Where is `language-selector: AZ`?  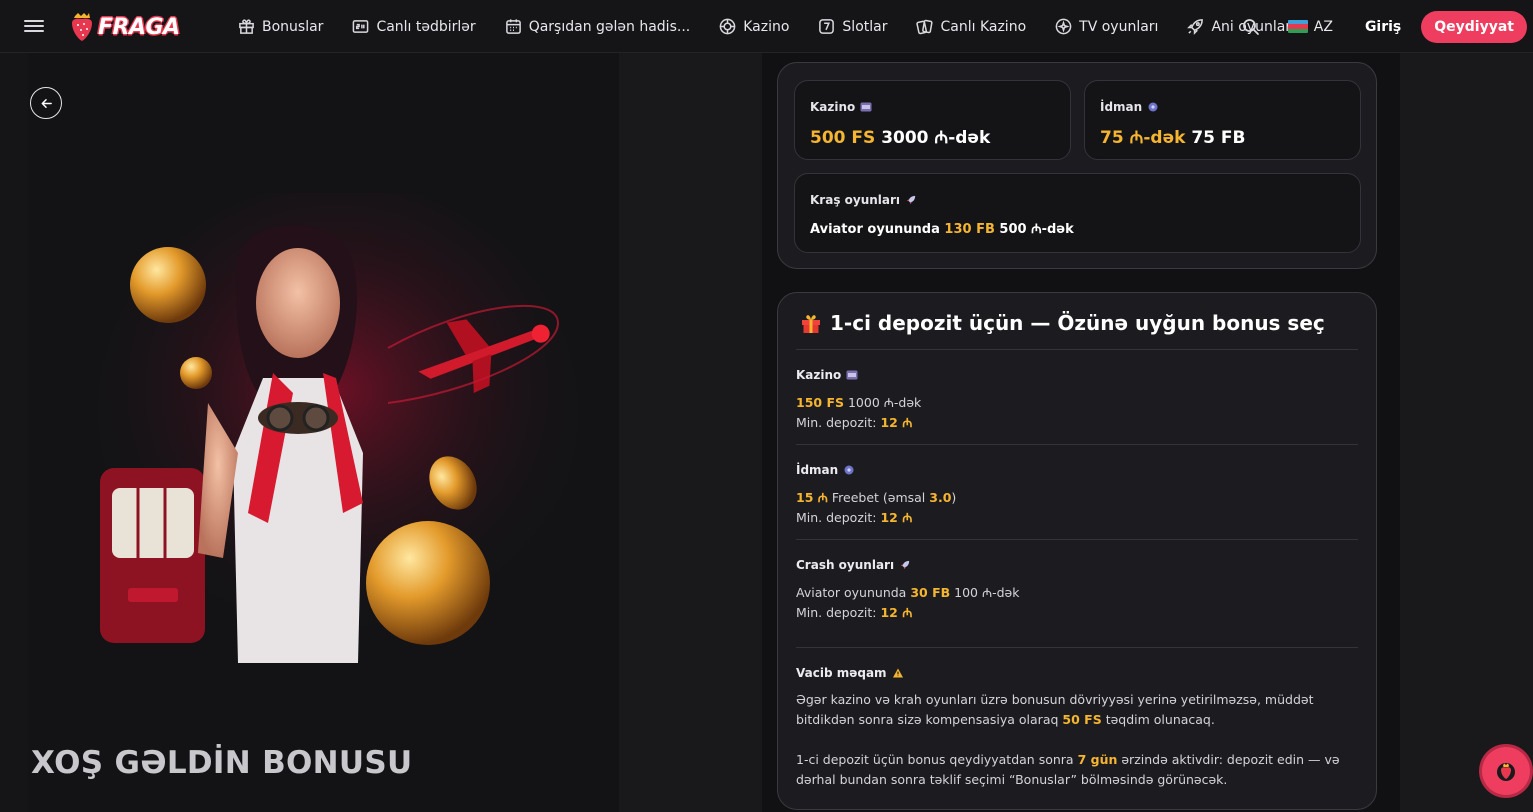 language-selector: AZ is located at coordinates (1310, 26).